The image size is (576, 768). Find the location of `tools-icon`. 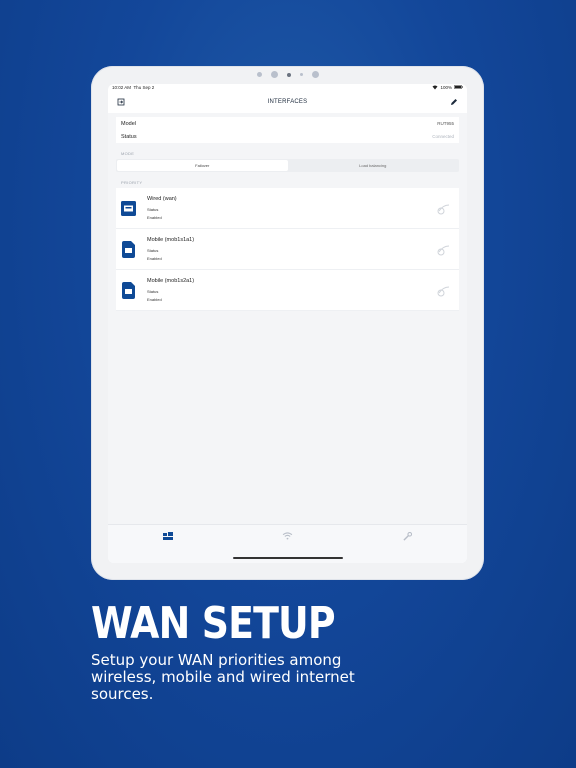

tools-icon is located at coordinates (407, 536).